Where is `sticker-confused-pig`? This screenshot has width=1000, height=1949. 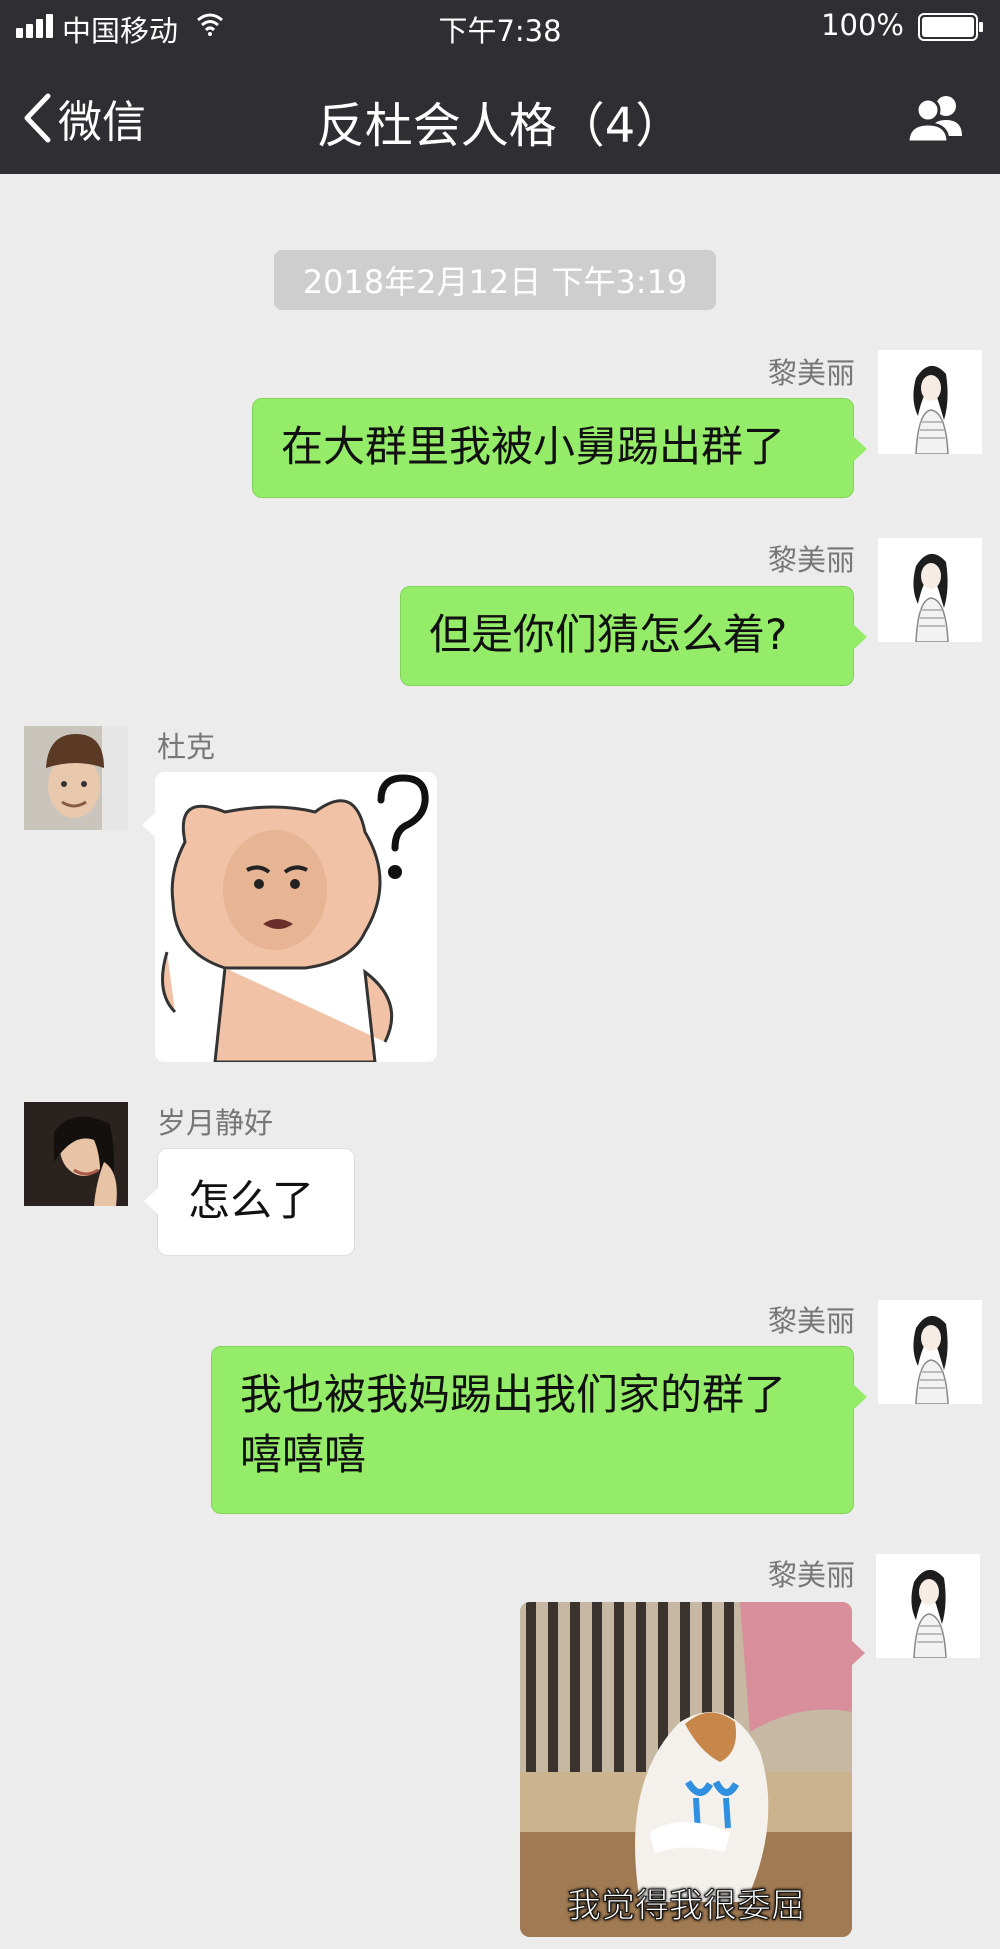
sticker-confused-pig is located at coordinates (296, 917).